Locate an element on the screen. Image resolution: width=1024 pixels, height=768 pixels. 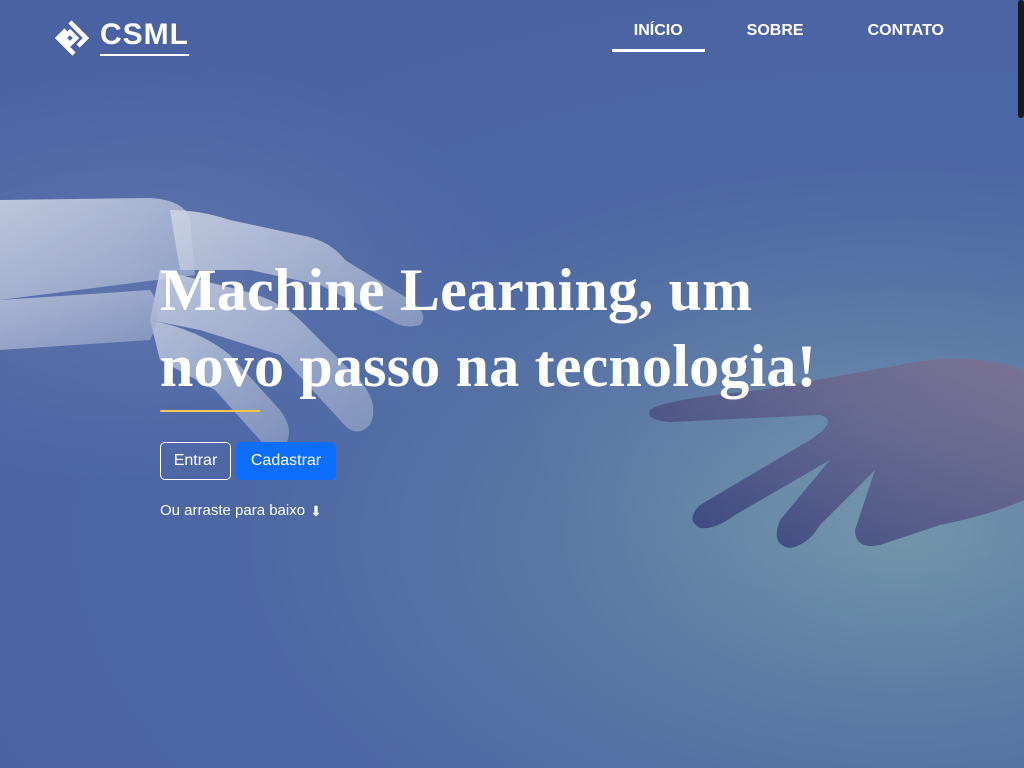
nav-item-sobre: SOBRE is located at coordinates (775, 26).